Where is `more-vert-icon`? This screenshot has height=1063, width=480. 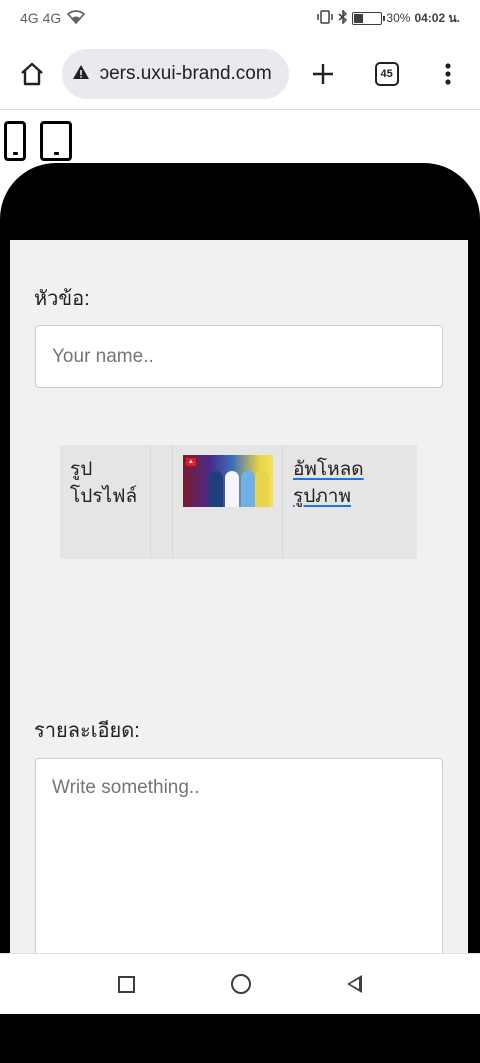
more-vert-icon is located at coordinates (448, 74).